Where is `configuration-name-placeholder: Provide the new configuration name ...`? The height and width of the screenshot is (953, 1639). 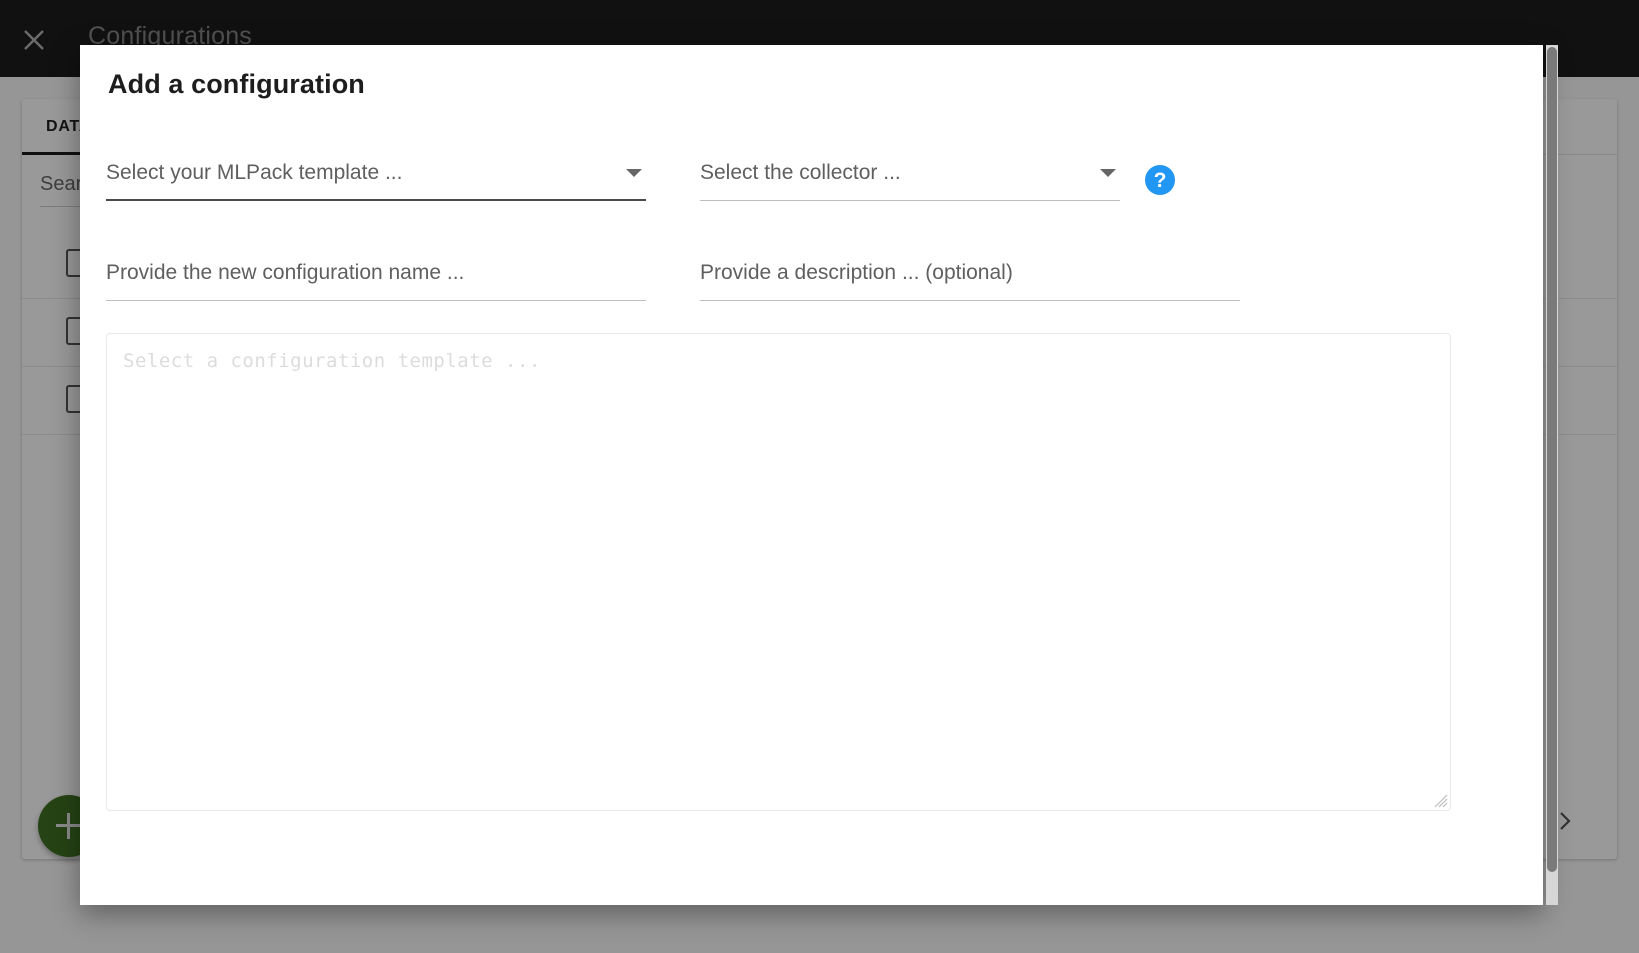
configuration-name-placeholder: Provide the new configuration name ... is located at coordinates (285, 272).